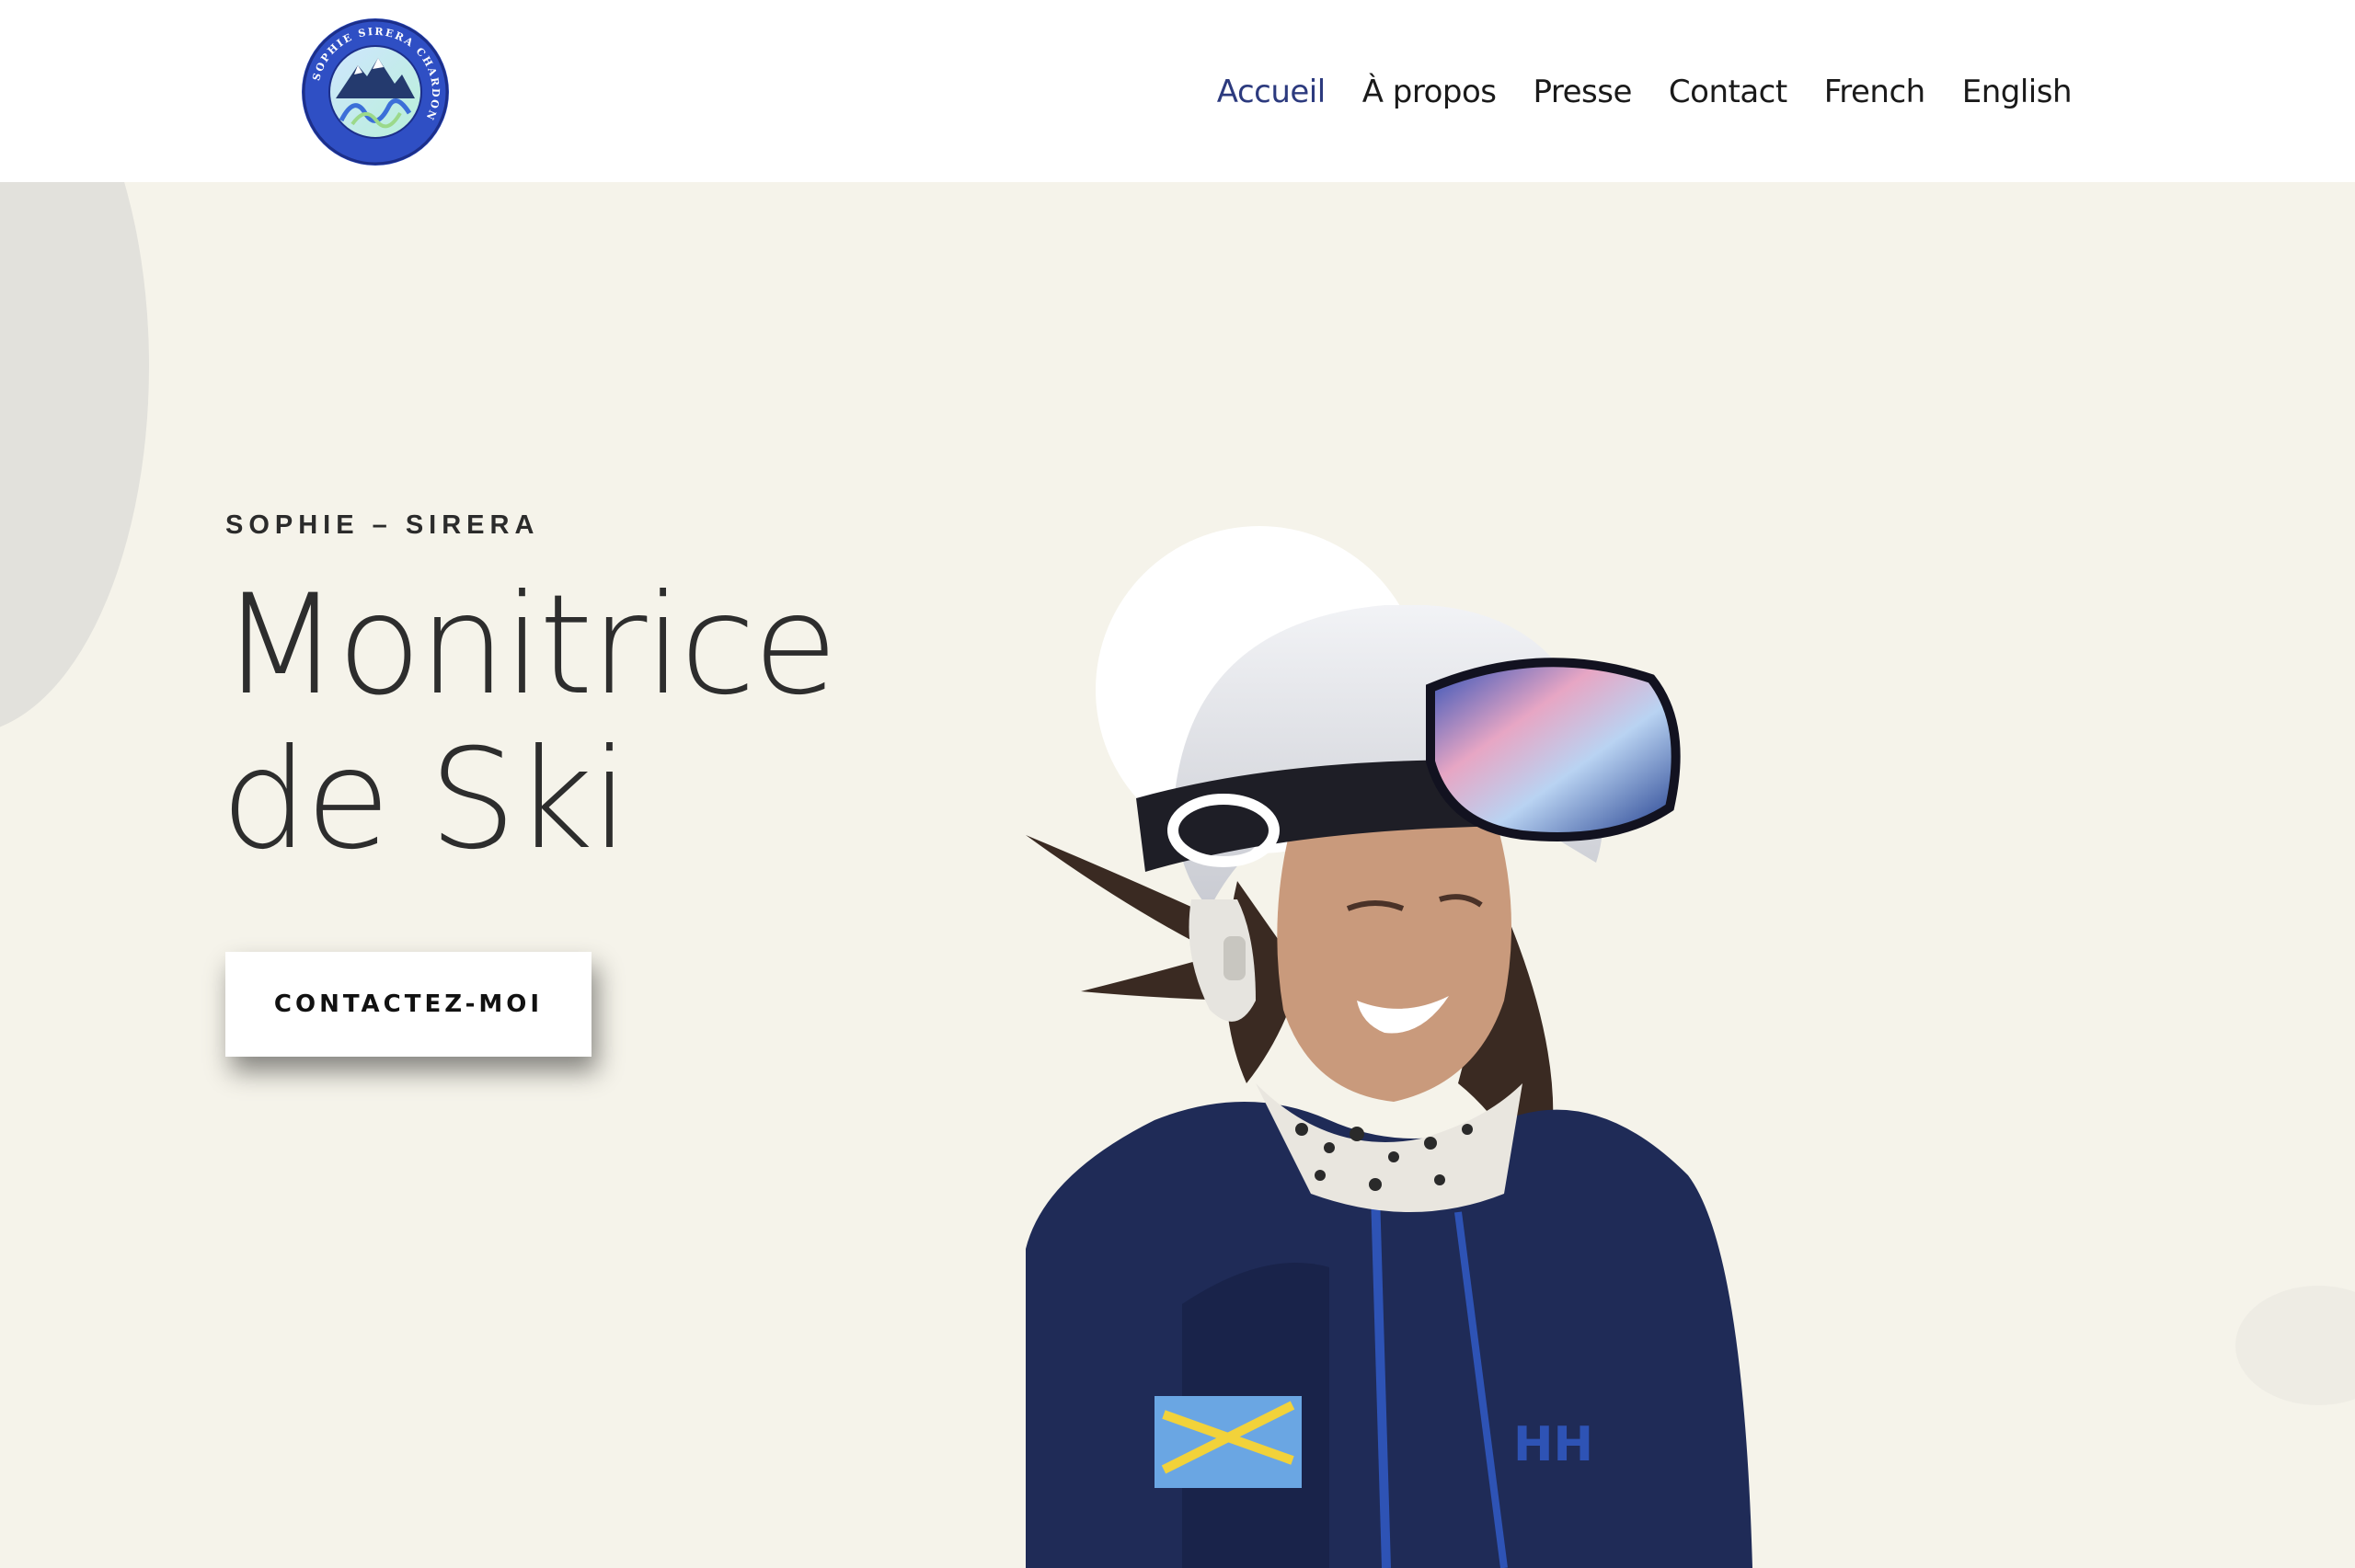 The height and width of the screenshot is (1568, 2355). What do you see at coordinates (382, 525) in the screenshot?
I see `hero-eyebrow: SOPHIE – SIRERA` at bounding box center [382, 525].